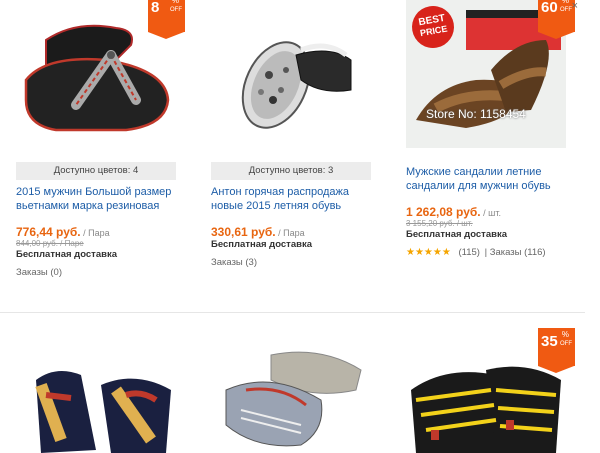  What do you see at coordinates (428, 252) in the screenshot?
I see `rating-stars: ★★★★★` at bounding box center [428, 252].